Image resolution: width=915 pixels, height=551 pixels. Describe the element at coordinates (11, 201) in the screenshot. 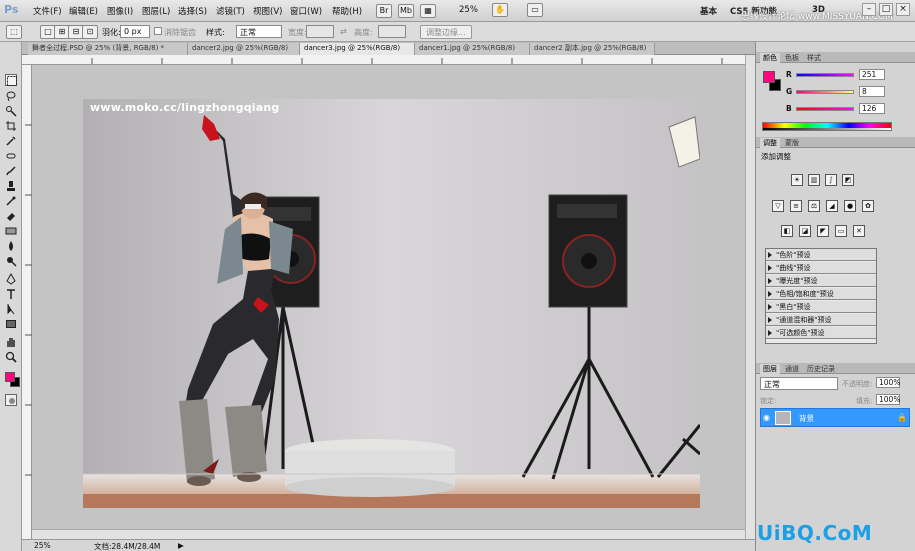

I see `history-brush-tool-icon` at that location.